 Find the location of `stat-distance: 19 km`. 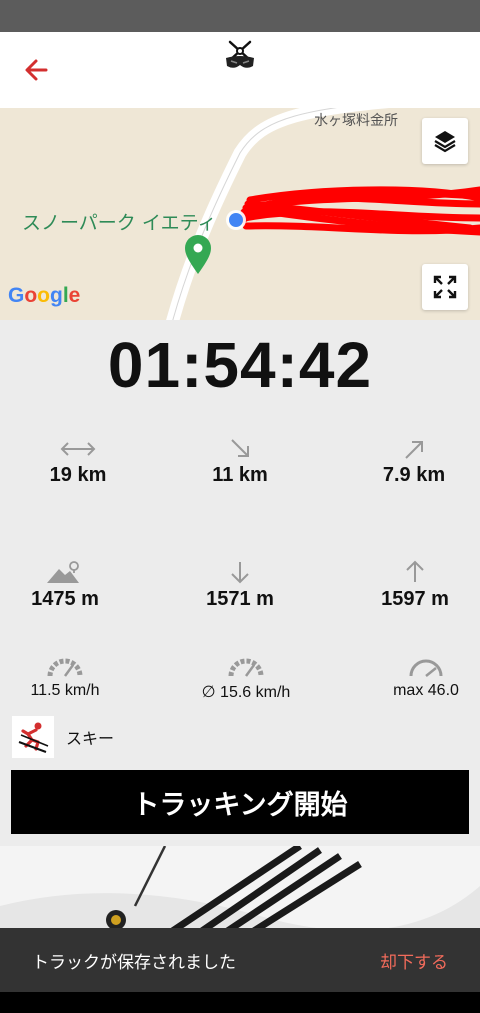

stat-distance: 19 km is located at coordinates (79, 462).